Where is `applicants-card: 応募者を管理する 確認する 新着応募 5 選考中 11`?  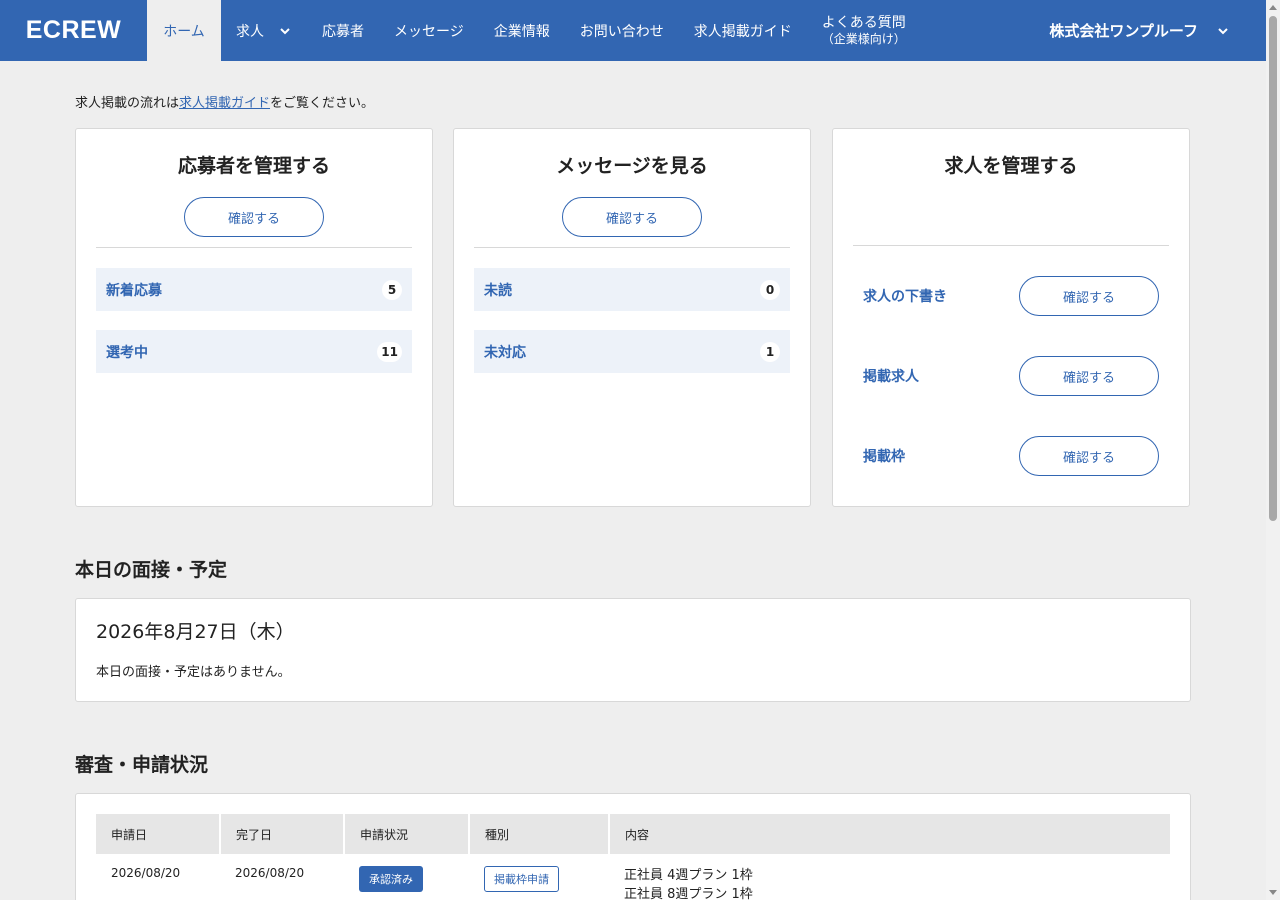
applicants-card: 応募者を管理する 確認する 新着応募 5 選考中 11 is located at coordinates (254, 317).